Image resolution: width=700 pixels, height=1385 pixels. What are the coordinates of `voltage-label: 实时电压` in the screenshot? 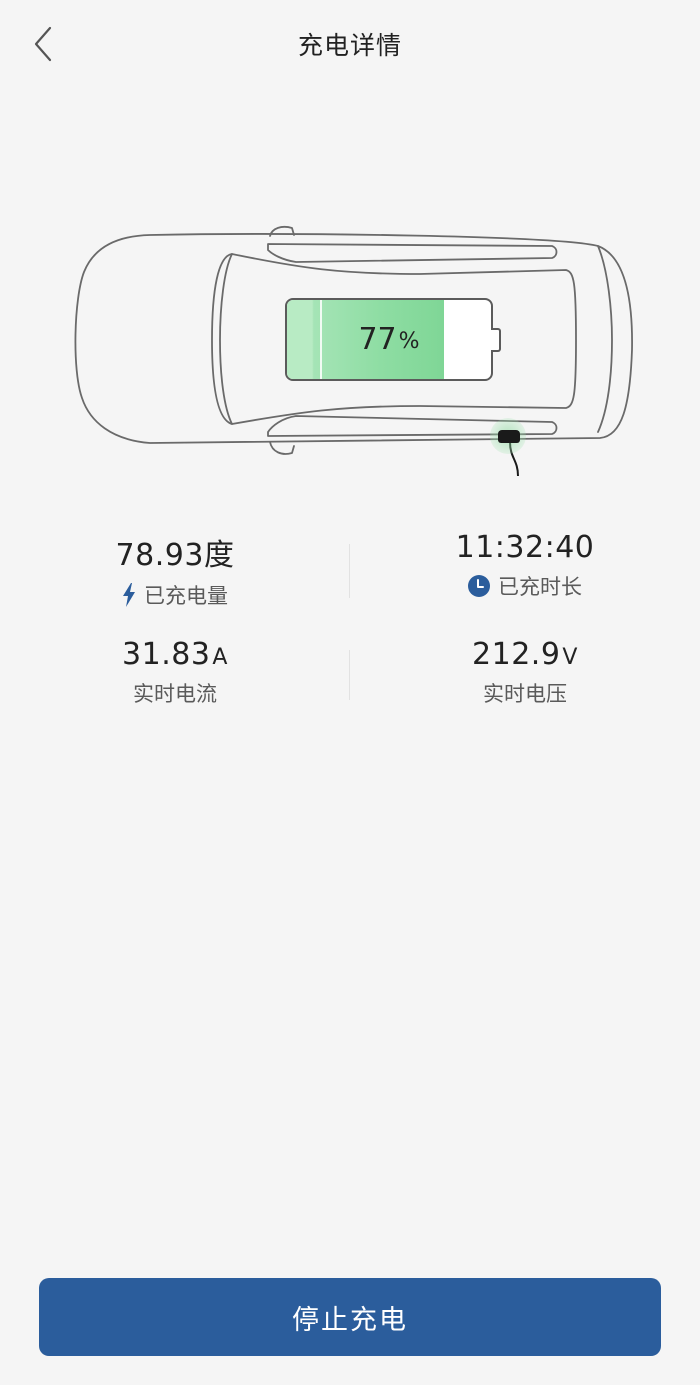 It's located at (525, 694).